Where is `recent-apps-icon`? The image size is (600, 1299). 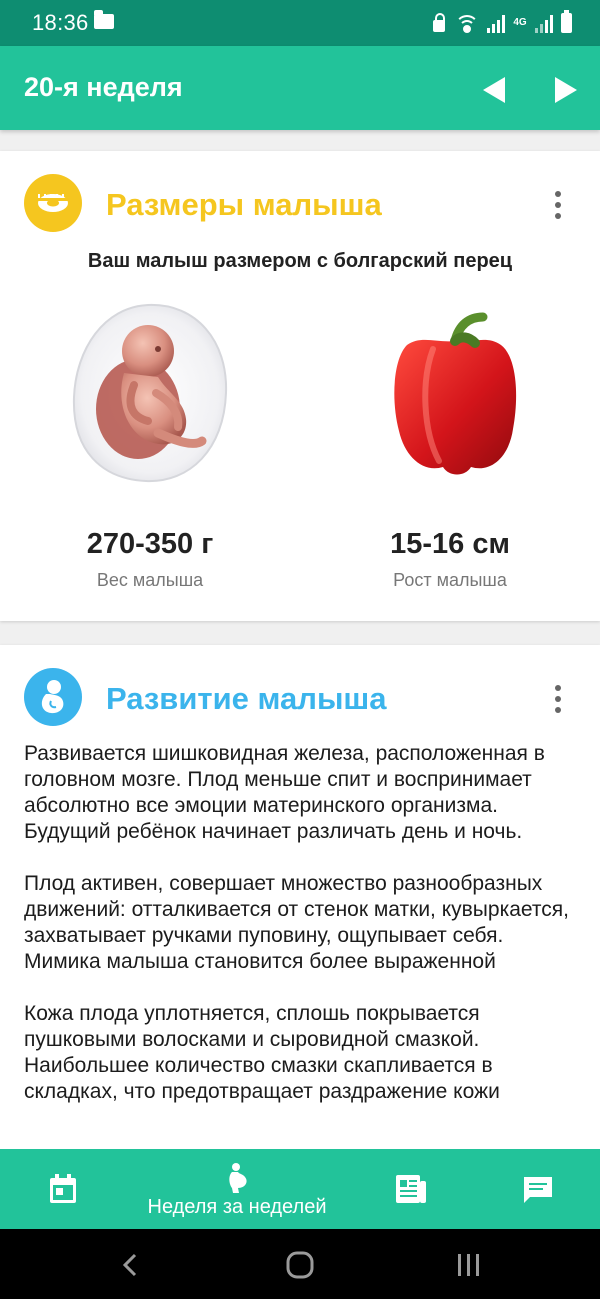
recent-apps-icon is located at coordinates (468, 1265).